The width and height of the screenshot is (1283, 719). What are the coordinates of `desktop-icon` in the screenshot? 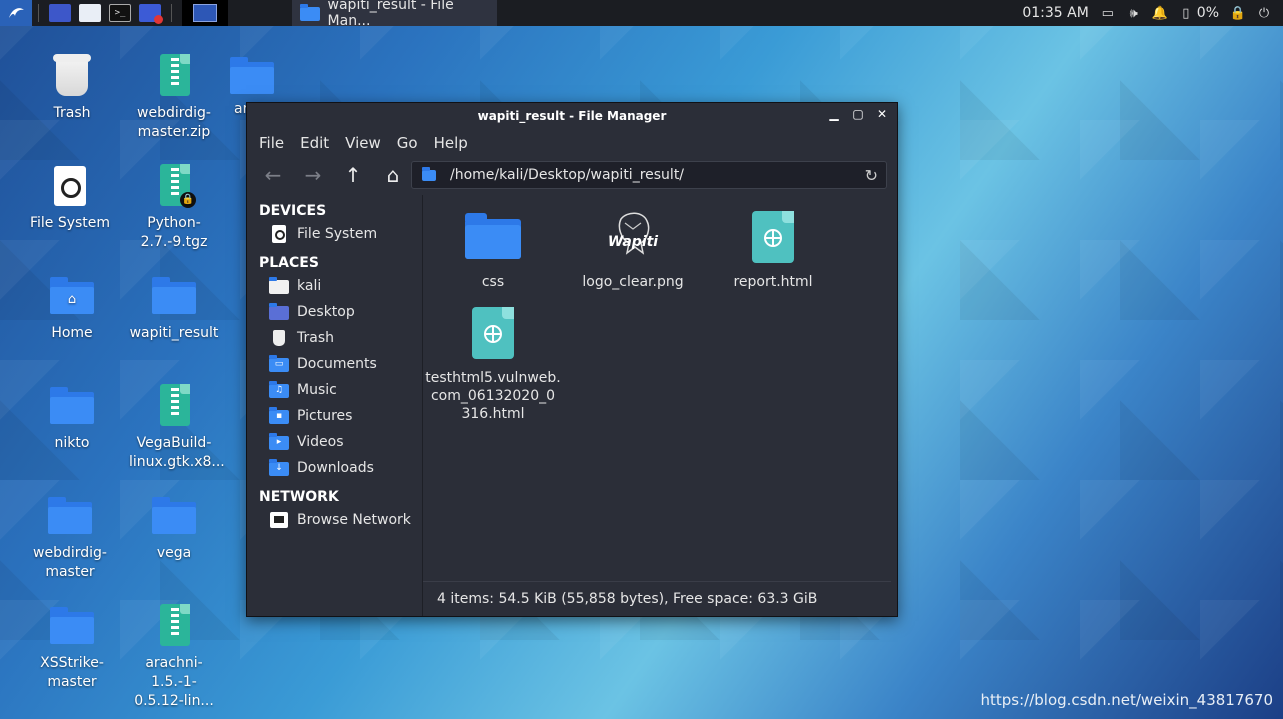 It's located at (279, 312).